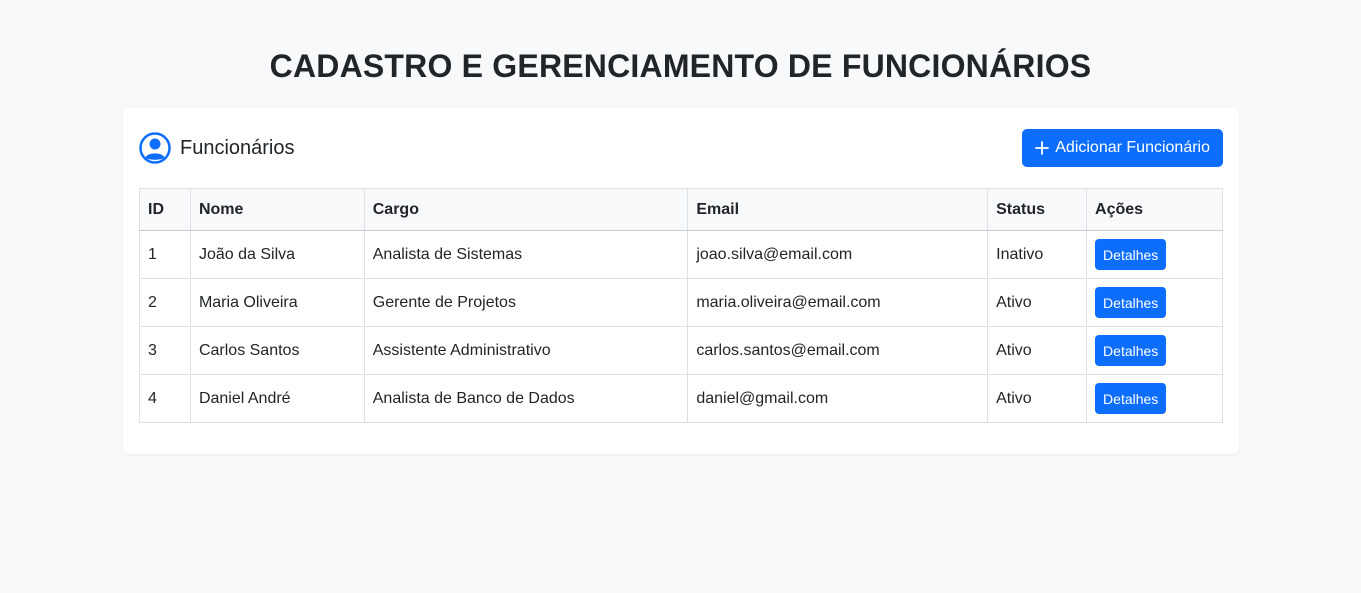 The width and height of the screenshot is (1361, 593). What do you see at coordinates (1042, 148) in the screenshot?
I see `plus-icon` at bounding box center [1042, 148].